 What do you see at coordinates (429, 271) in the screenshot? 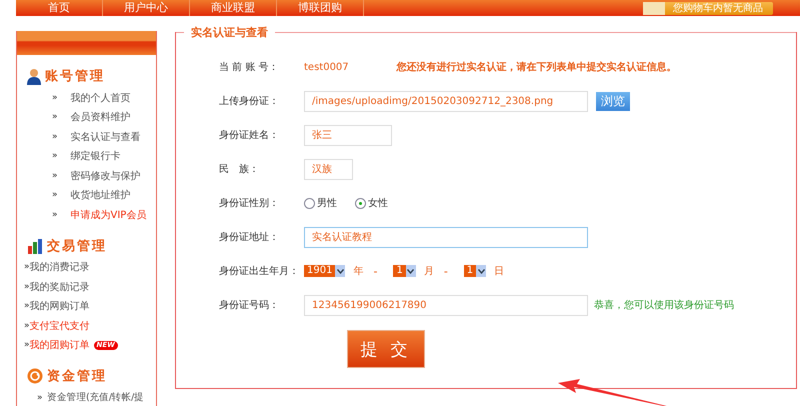
I see `date-unit: 月` at bounding box center [429, 271].